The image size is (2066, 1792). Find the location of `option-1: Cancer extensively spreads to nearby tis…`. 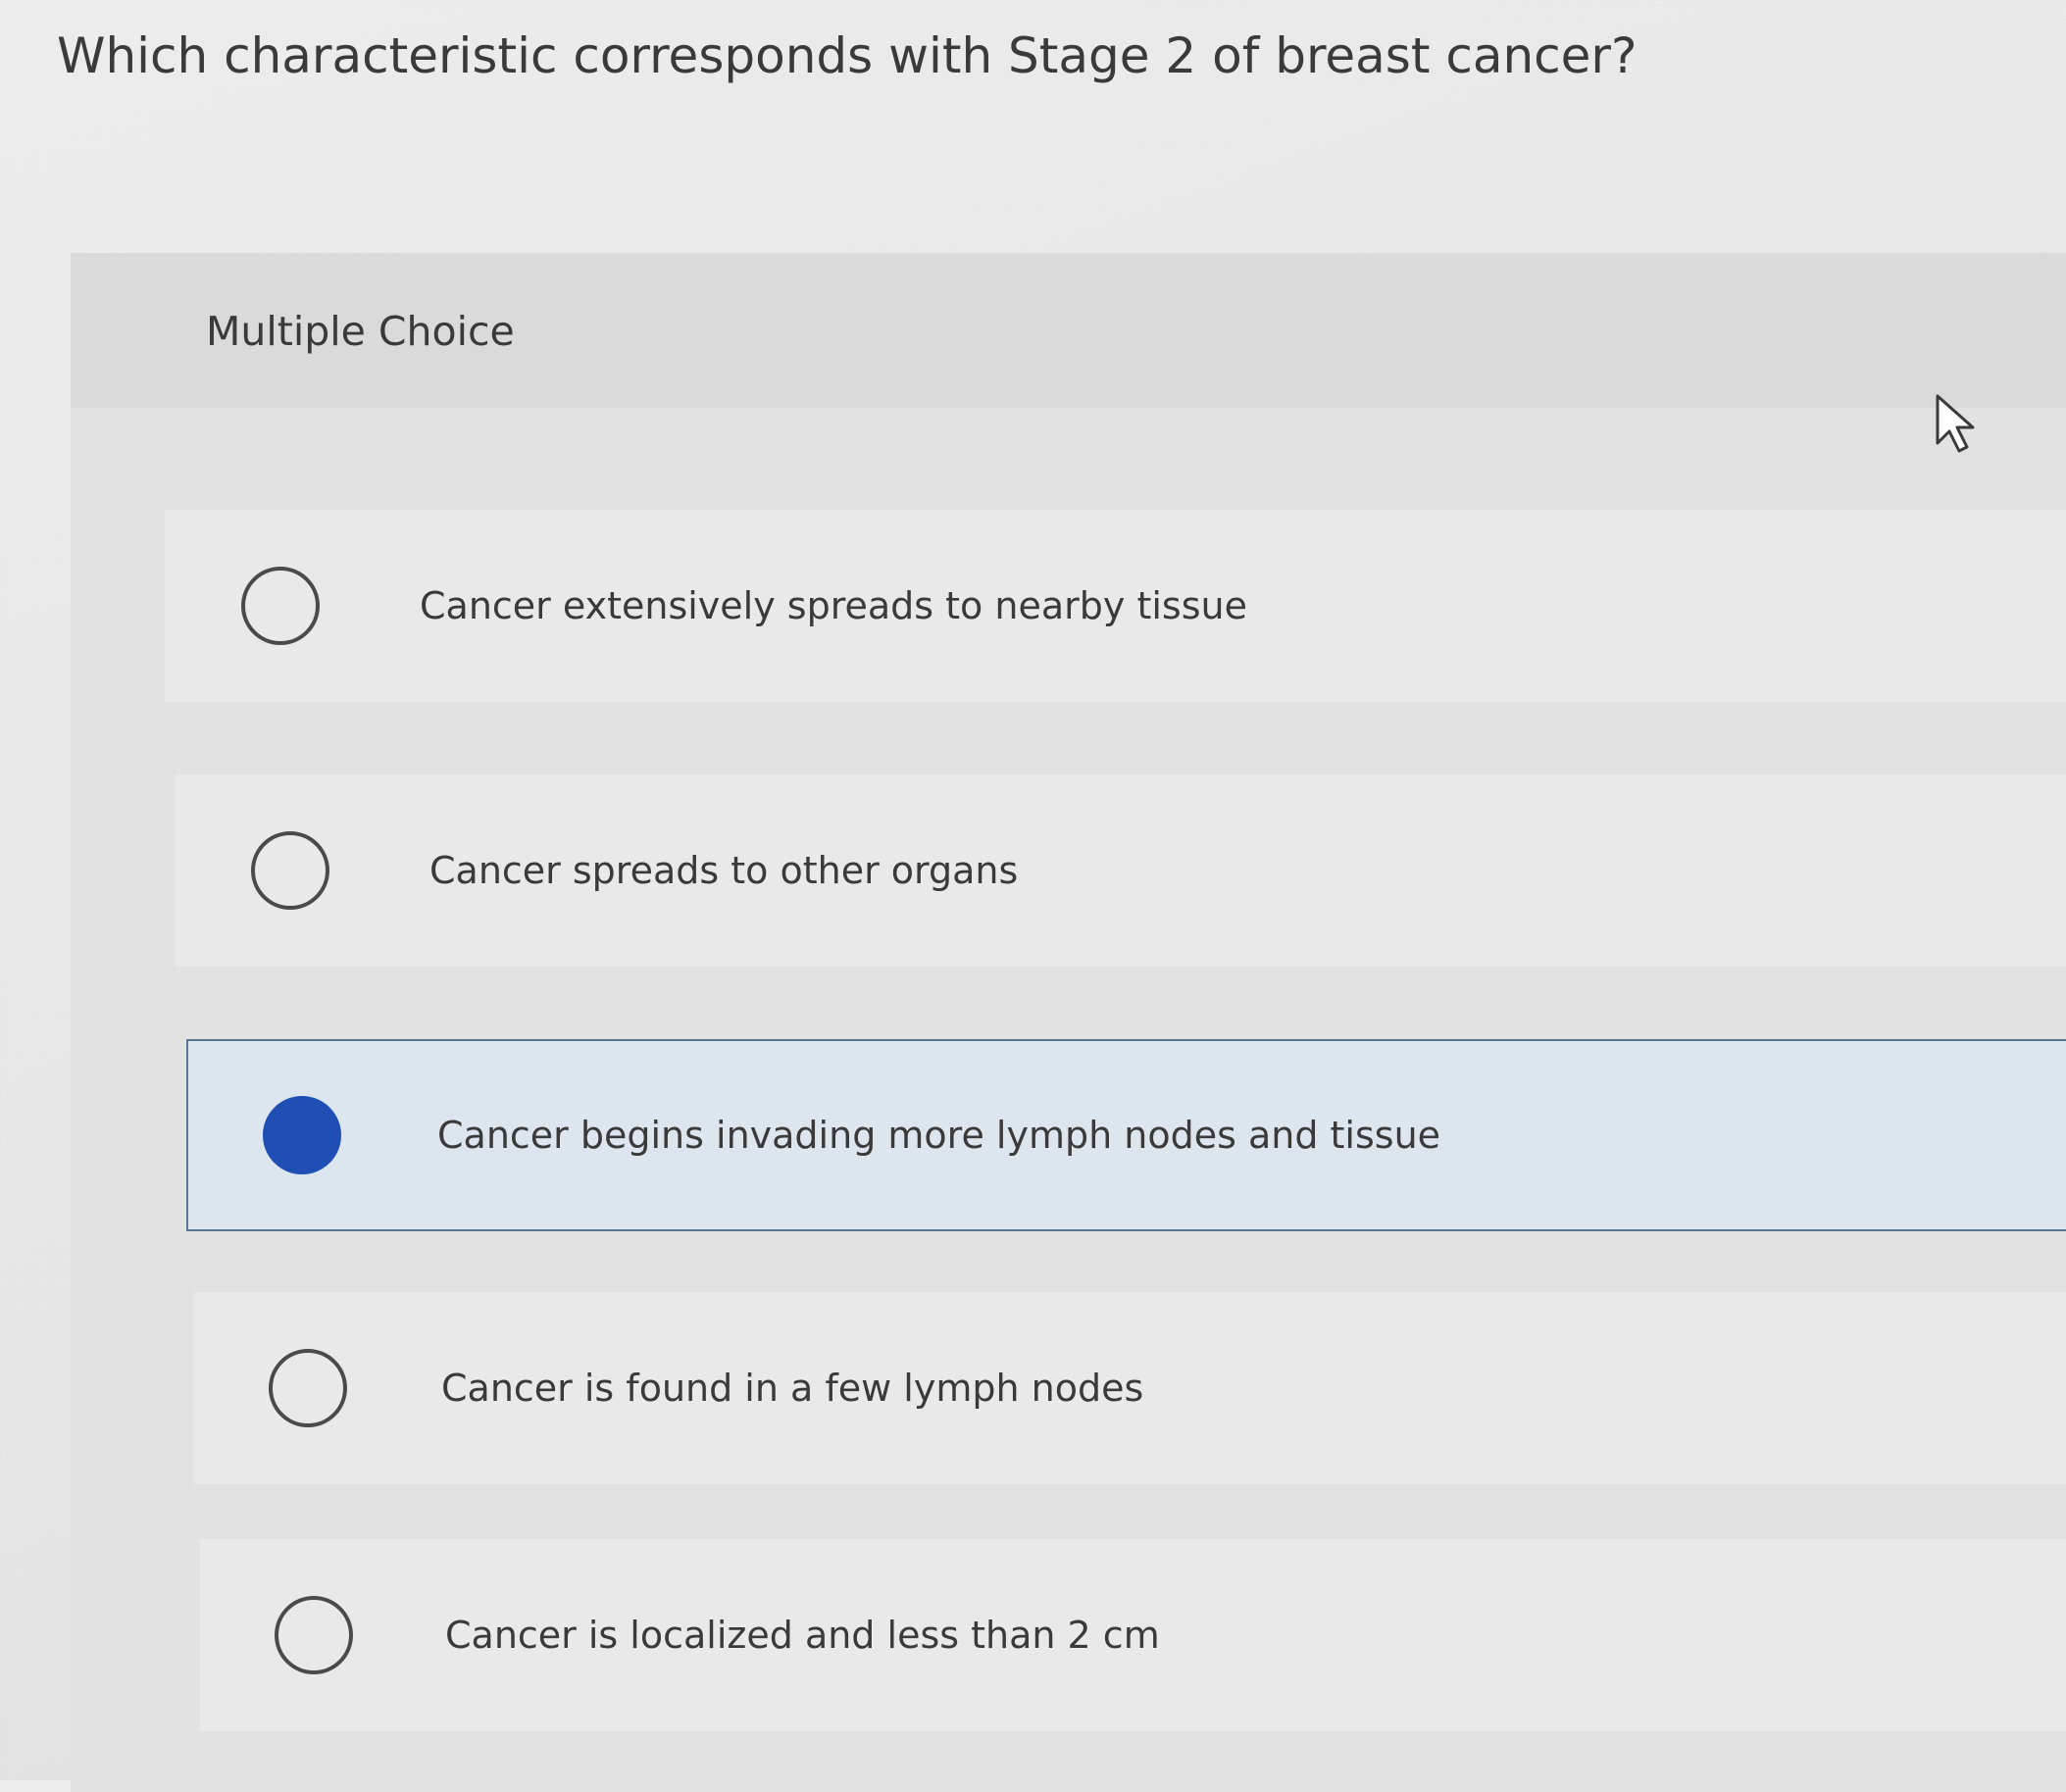

option-1: Cancer extensively spreads to nearby tis… is located at coordinates (1116, 606).